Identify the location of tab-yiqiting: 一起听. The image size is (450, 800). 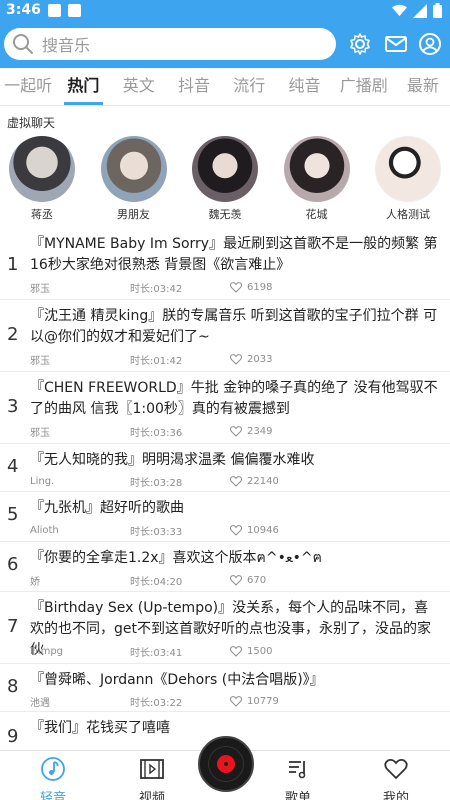
(28, 86).